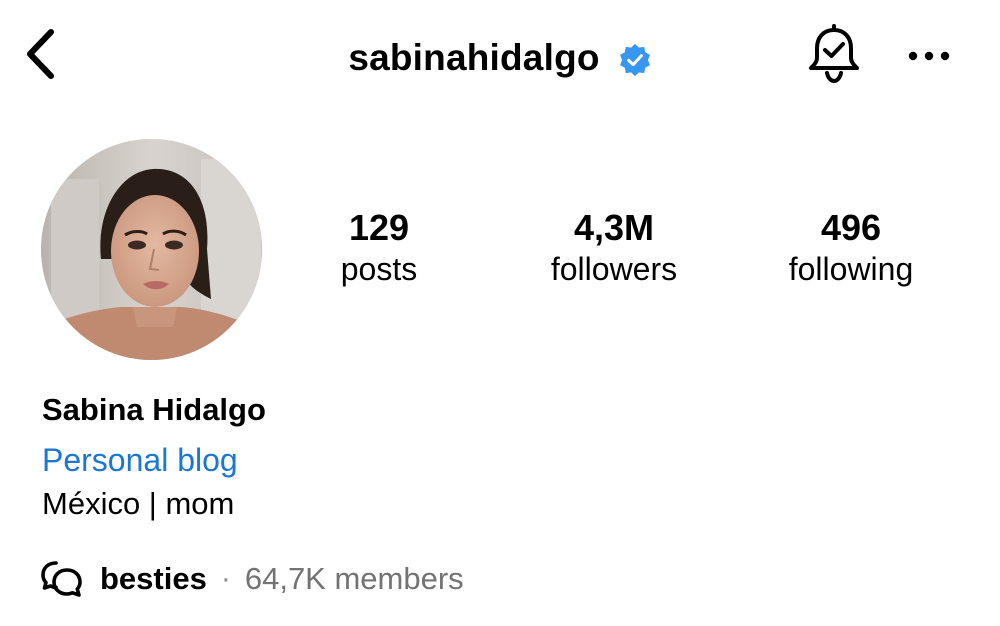 Image resolution: width=1000 pixels, height=626 pixels. I want to click on posts-count-label: posts, so click(379, 269).